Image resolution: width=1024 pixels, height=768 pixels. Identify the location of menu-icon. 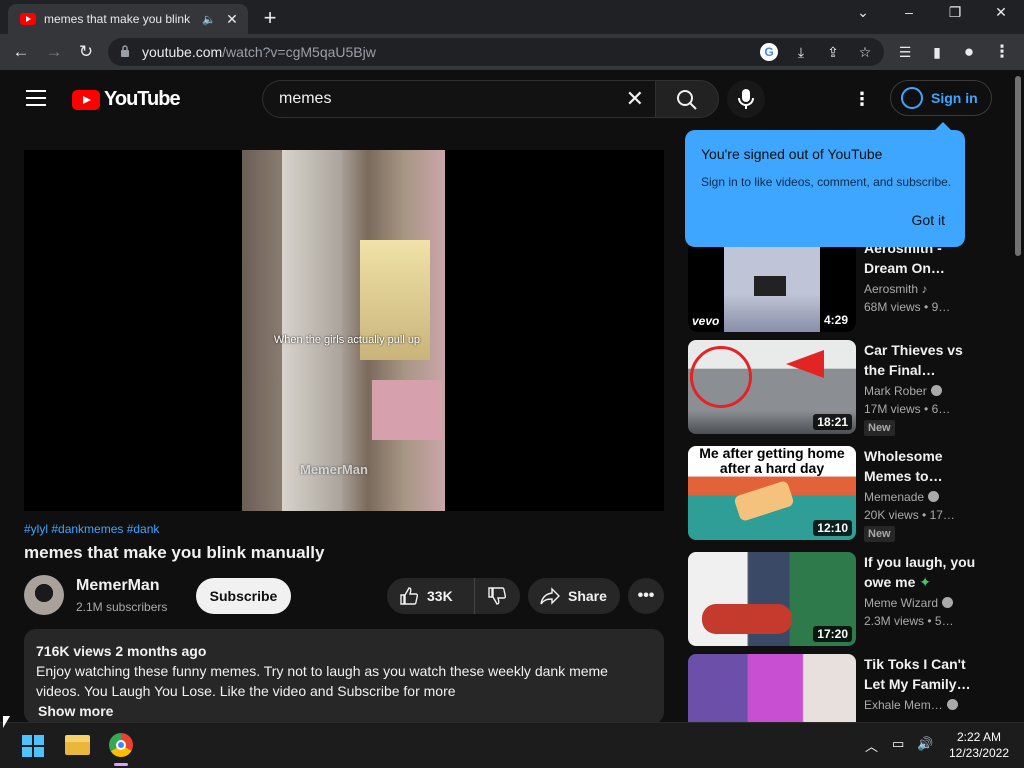
(36, 98).